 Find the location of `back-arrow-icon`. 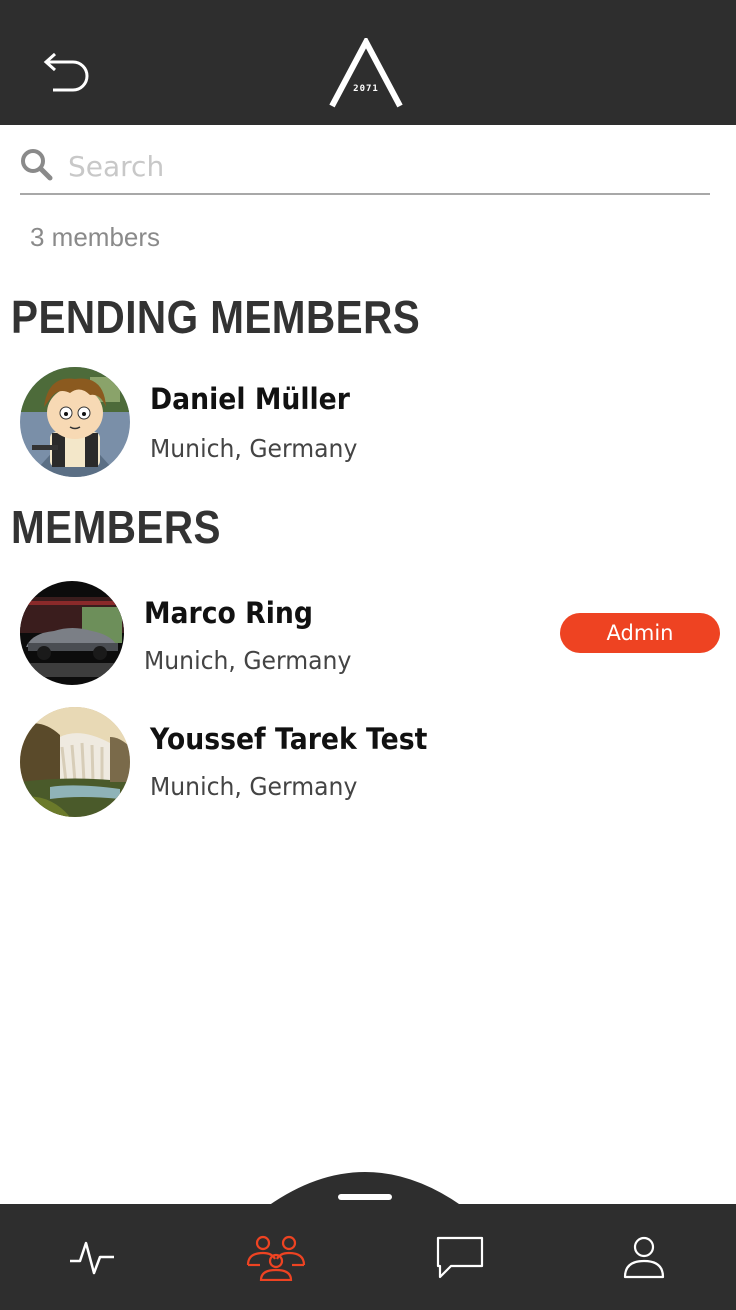

back-arrow-icon is located at coordinates (66, 72).